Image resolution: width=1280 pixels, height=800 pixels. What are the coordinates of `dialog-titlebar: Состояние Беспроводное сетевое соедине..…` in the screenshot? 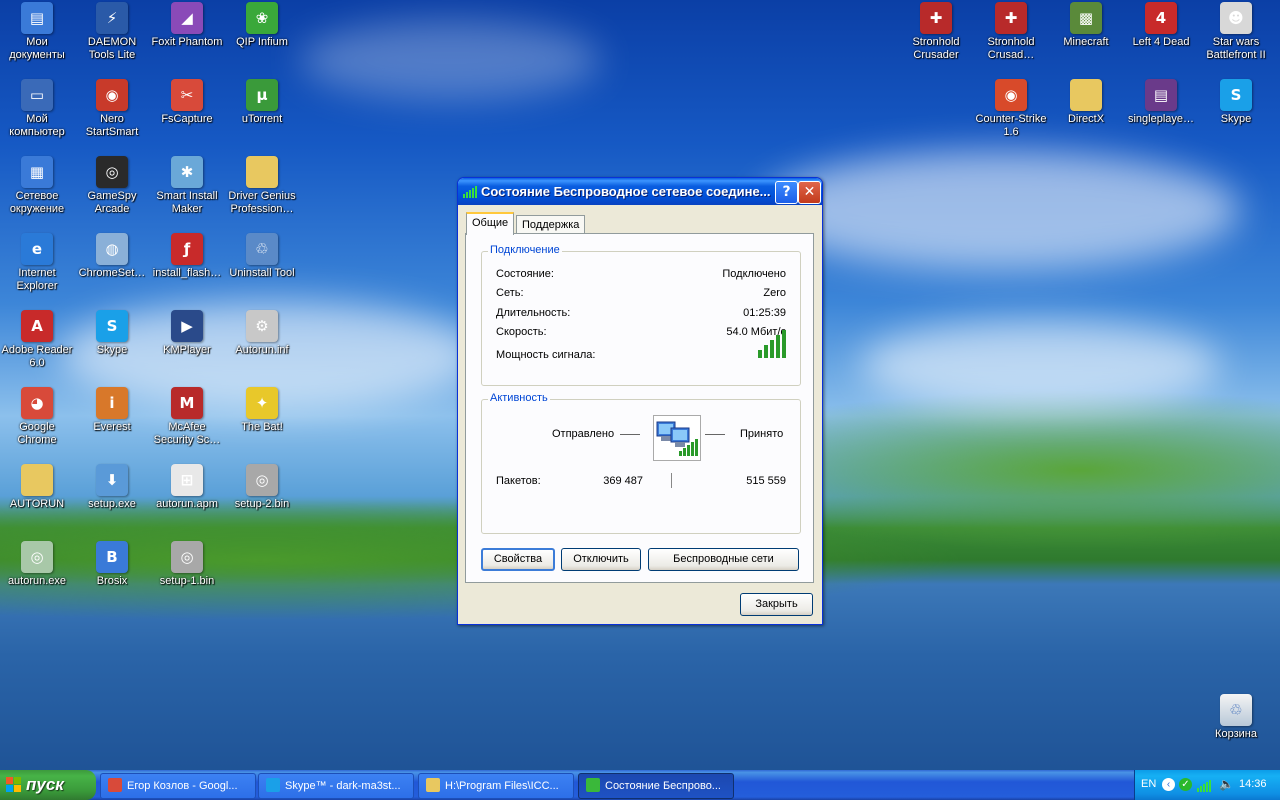 It's located at (640, 191).